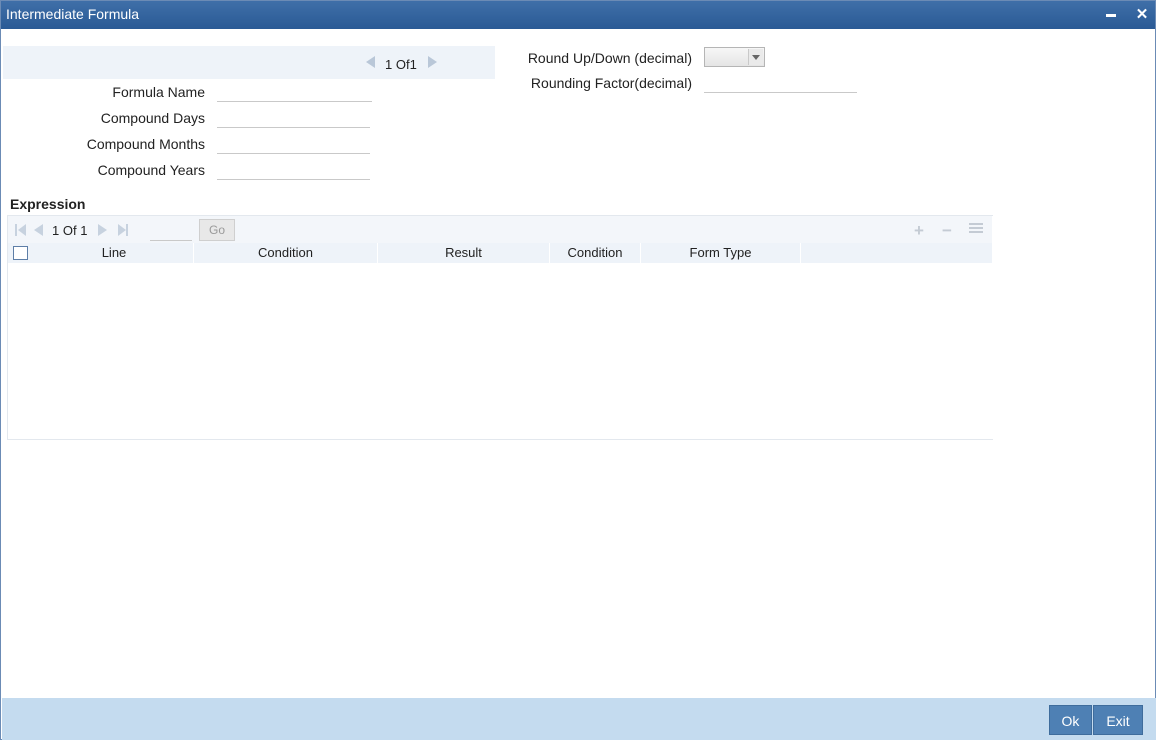  What do you see at coordinates (217, 230) in the screenshot?
I see `go-button: Go` at bounding box center [217, 230].